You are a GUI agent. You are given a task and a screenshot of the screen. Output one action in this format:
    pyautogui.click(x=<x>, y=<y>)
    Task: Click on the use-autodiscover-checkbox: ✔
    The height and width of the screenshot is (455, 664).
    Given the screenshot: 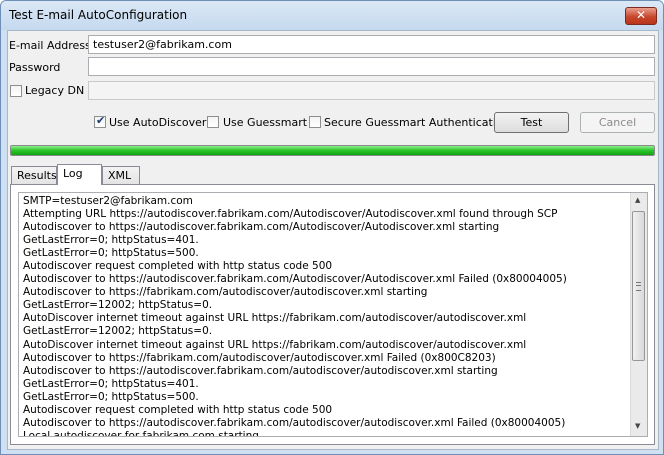 What is the action you would take?
    pyautogui.click(x=100, y=121)
    